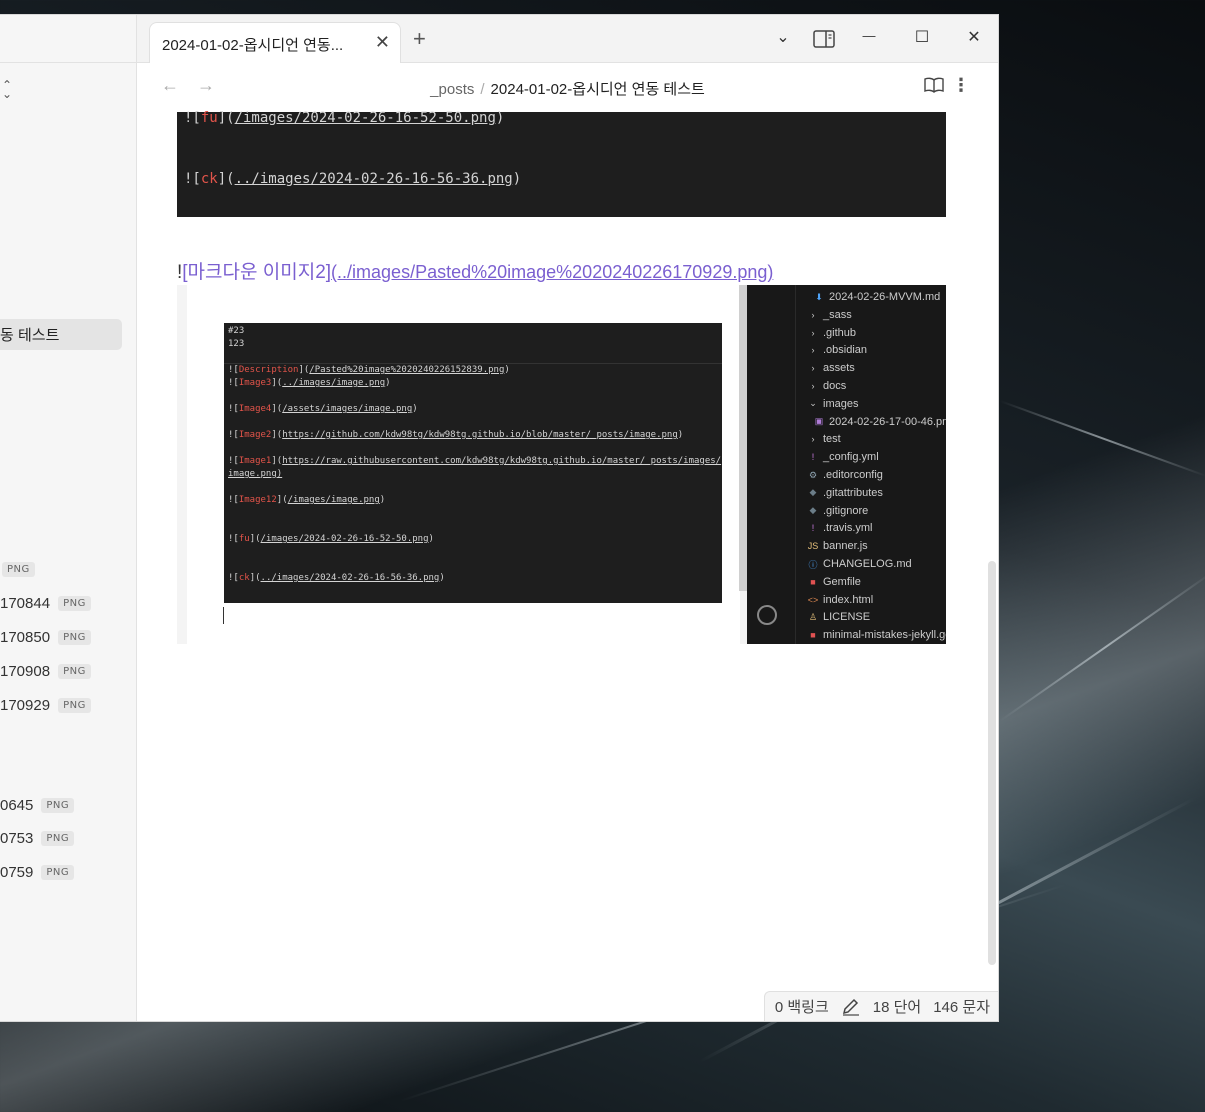  I want to click on code-line: ![ck](../images/2024-02-26-16-56-36.png), so click(353, 179).